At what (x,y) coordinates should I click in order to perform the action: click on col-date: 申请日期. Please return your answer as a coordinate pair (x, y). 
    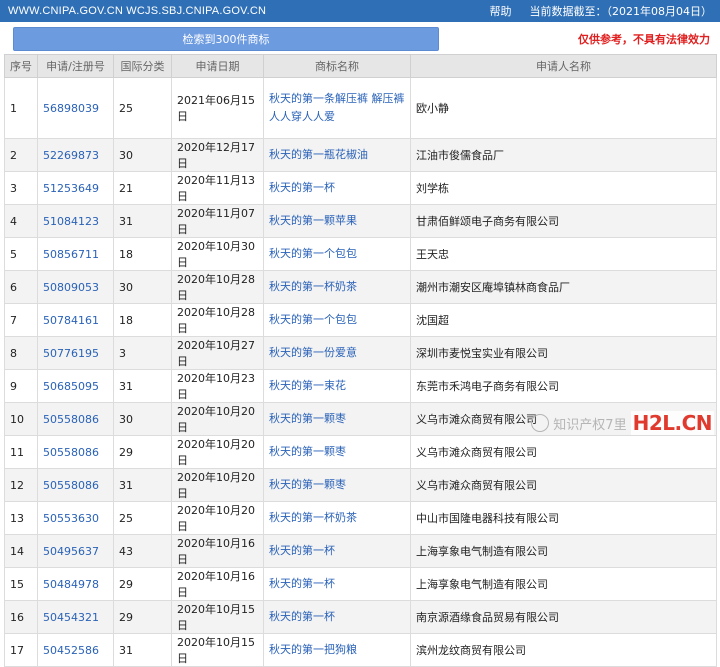
    Looking at the image, I should click on (217, 66).